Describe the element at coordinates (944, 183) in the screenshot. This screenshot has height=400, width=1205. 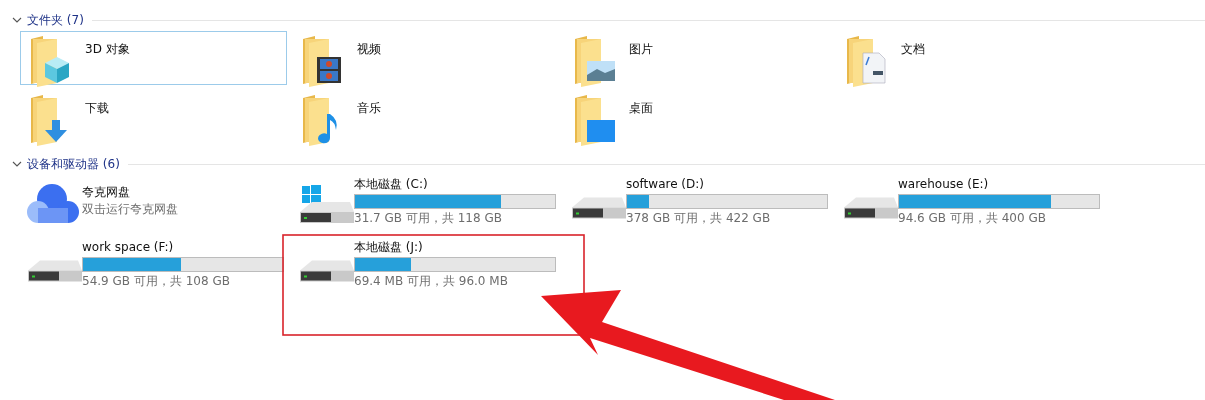
I see `drive-name: warehouse (E:)` at that location.